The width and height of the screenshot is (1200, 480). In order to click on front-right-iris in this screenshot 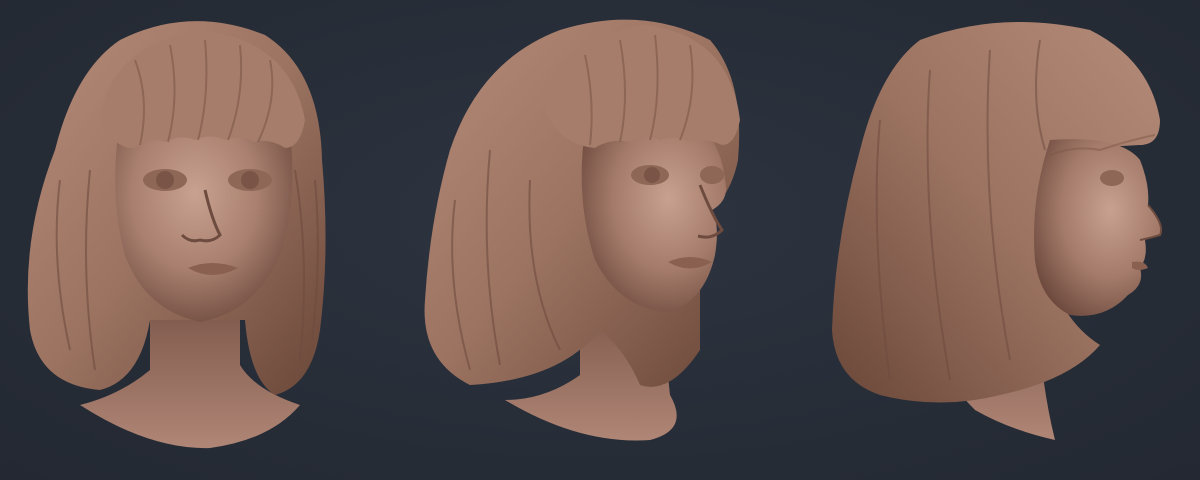, I will do `click(250, 180)`.